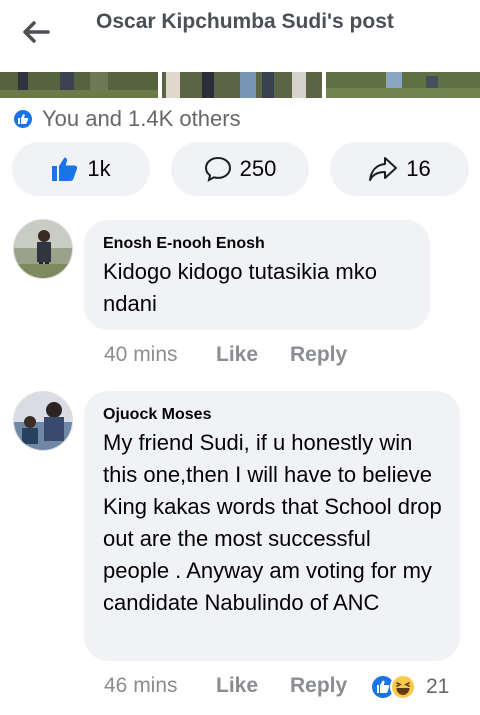 This screenshot has height=715, width=480. Describe the element at coordinates (81, 169) in the screenshot. I see `like-button: 1k` at that location.